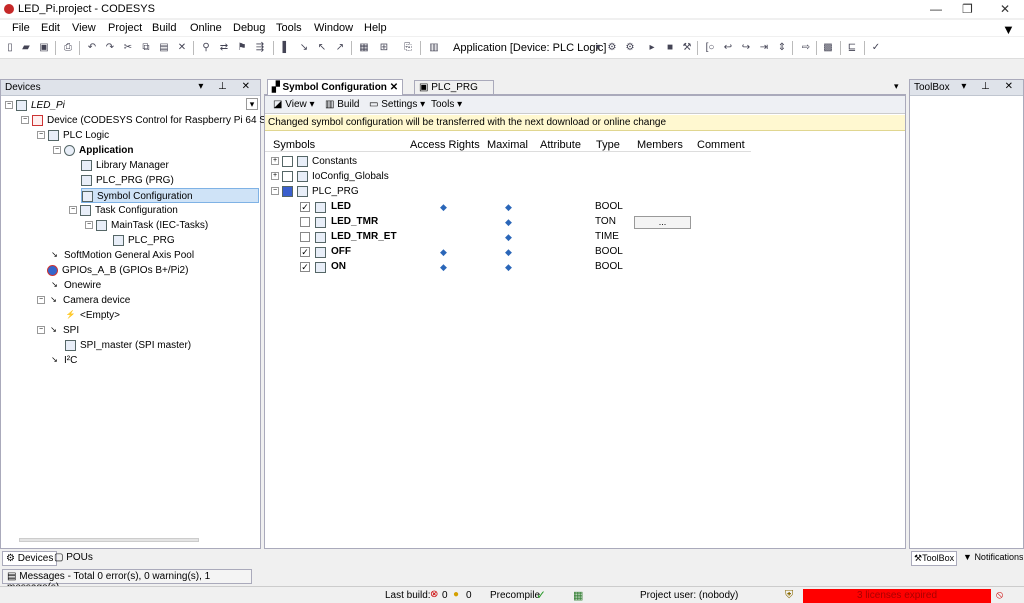  I want to click on minimize-icon: —, so click(936, 9).